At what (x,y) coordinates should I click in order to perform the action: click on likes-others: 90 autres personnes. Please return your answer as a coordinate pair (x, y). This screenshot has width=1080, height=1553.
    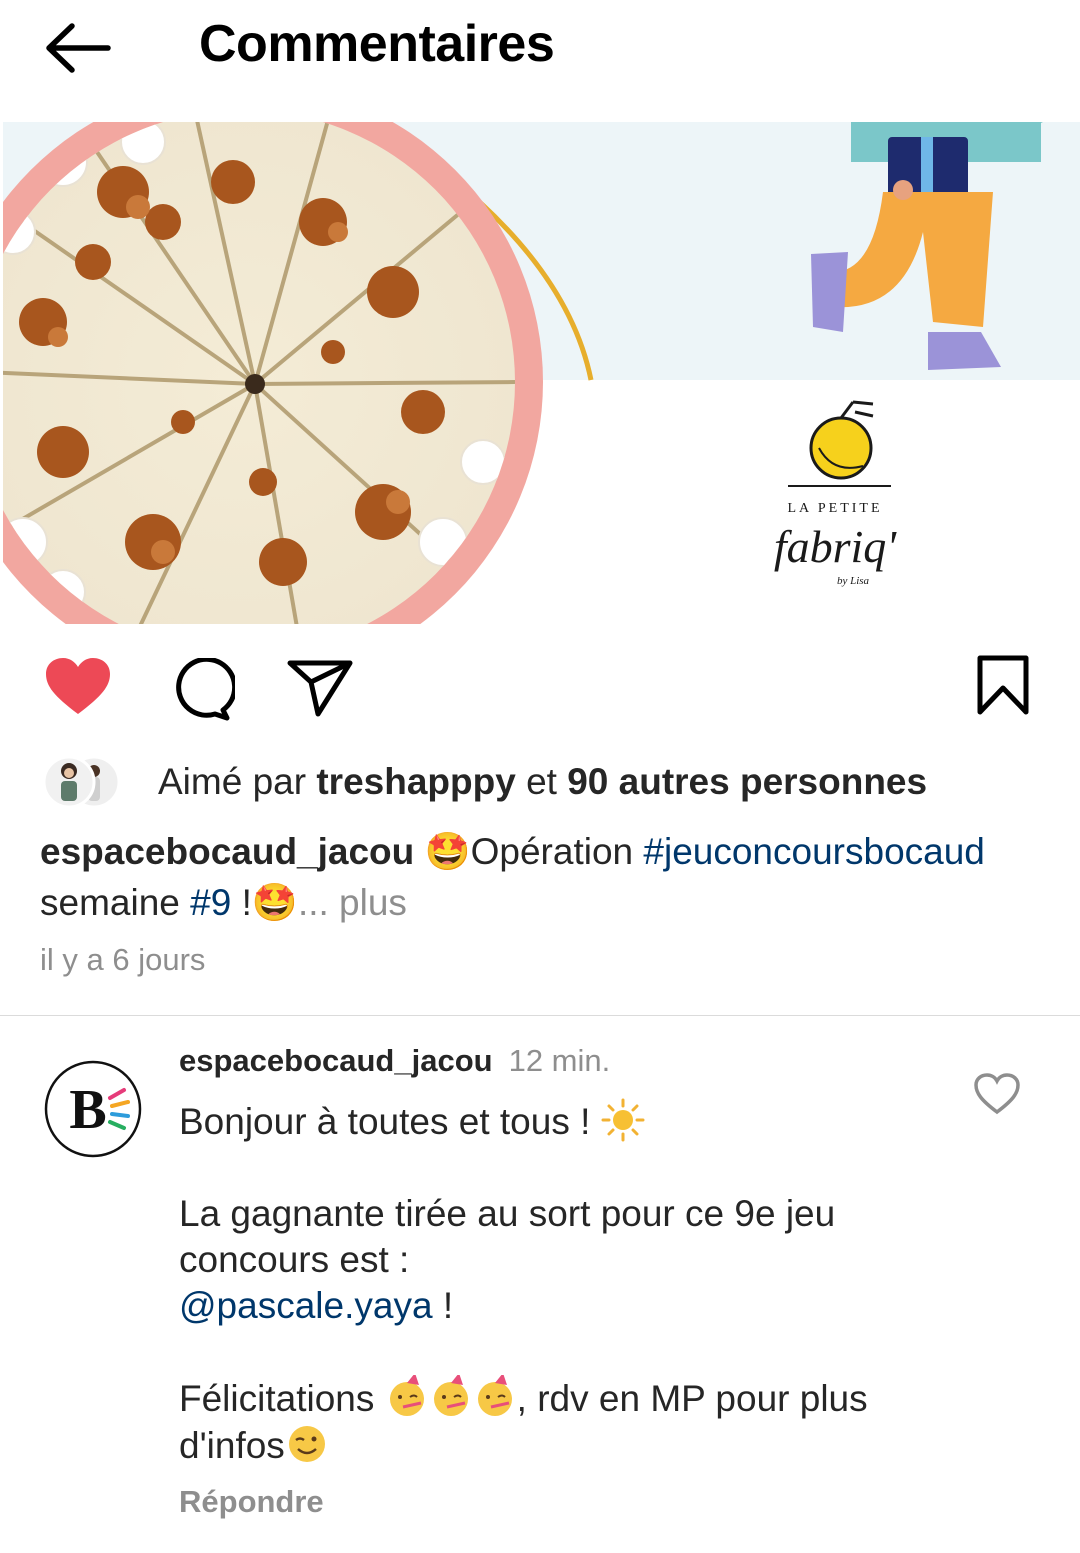
    Looking at the image, I should click on (747, 781).